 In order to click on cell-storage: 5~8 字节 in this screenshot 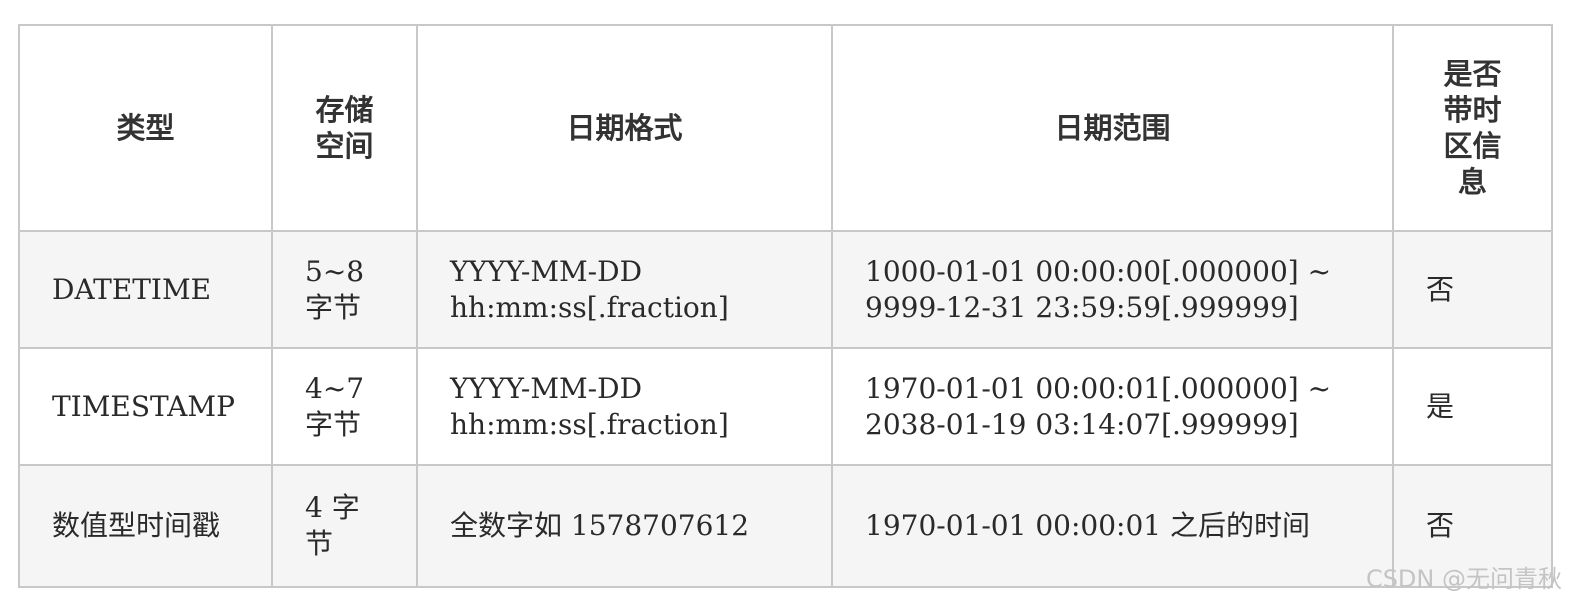, I will do `click(344, 289)`.